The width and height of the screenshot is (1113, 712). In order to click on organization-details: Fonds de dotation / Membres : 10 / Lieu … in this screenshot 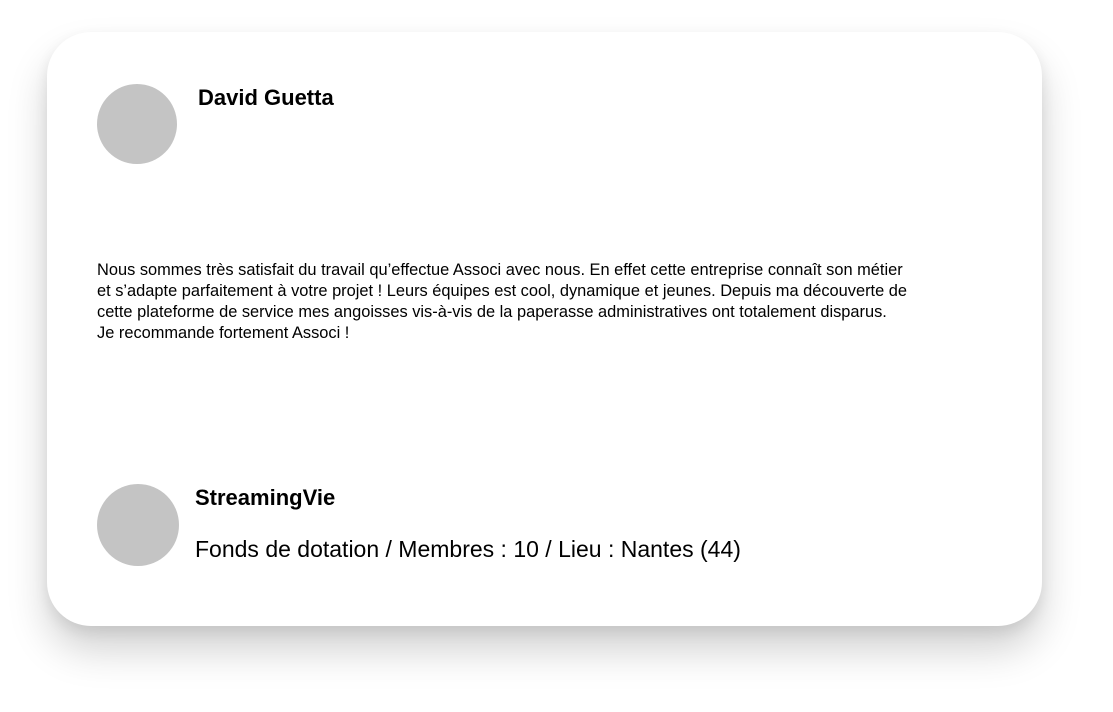, I will do `click(468, 549)`.